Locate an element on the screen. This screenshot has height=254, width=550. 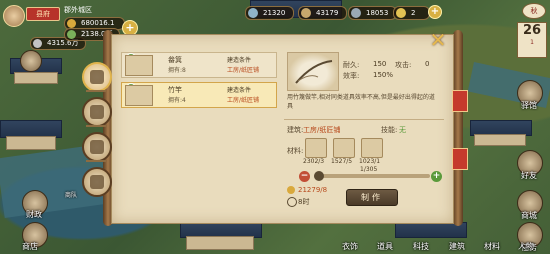
calendar-year: 1 is located at coordinates (532, 42).